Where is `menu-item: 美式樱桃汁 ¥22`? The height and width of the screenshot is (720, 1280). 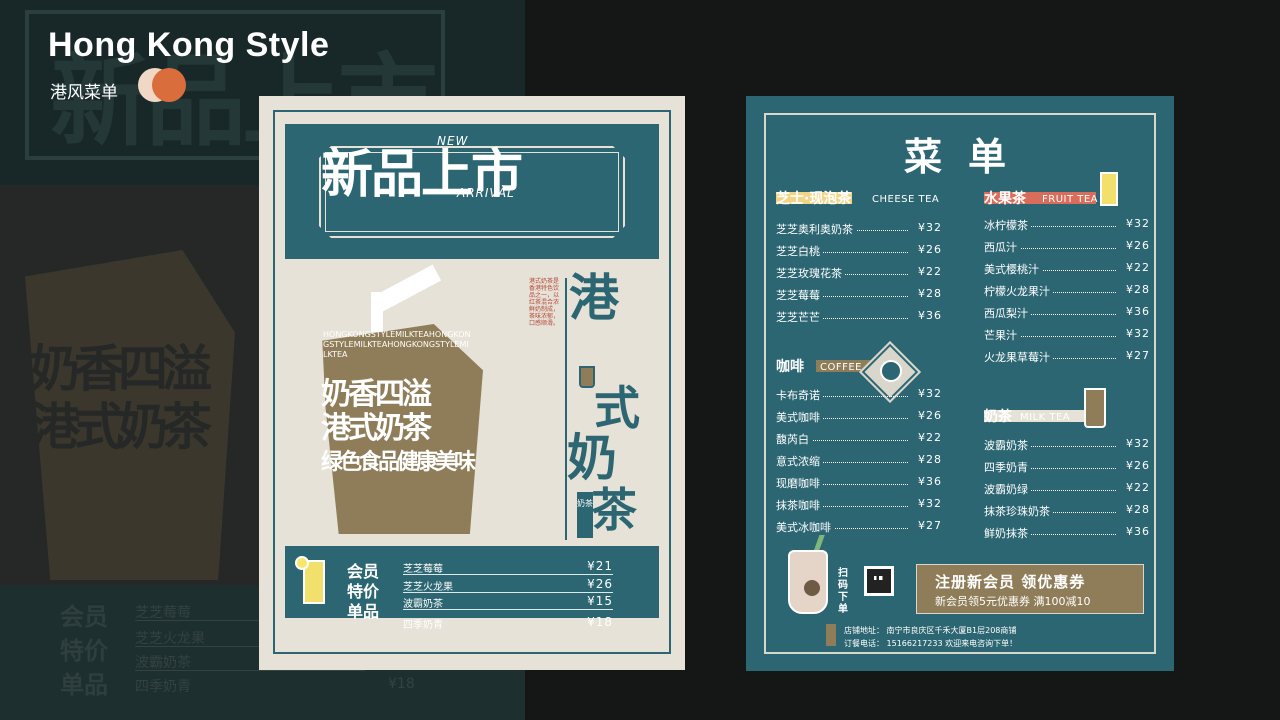 menu-item: 美式樱桃汁 ¥22 is located at coordinates (1067, 269).